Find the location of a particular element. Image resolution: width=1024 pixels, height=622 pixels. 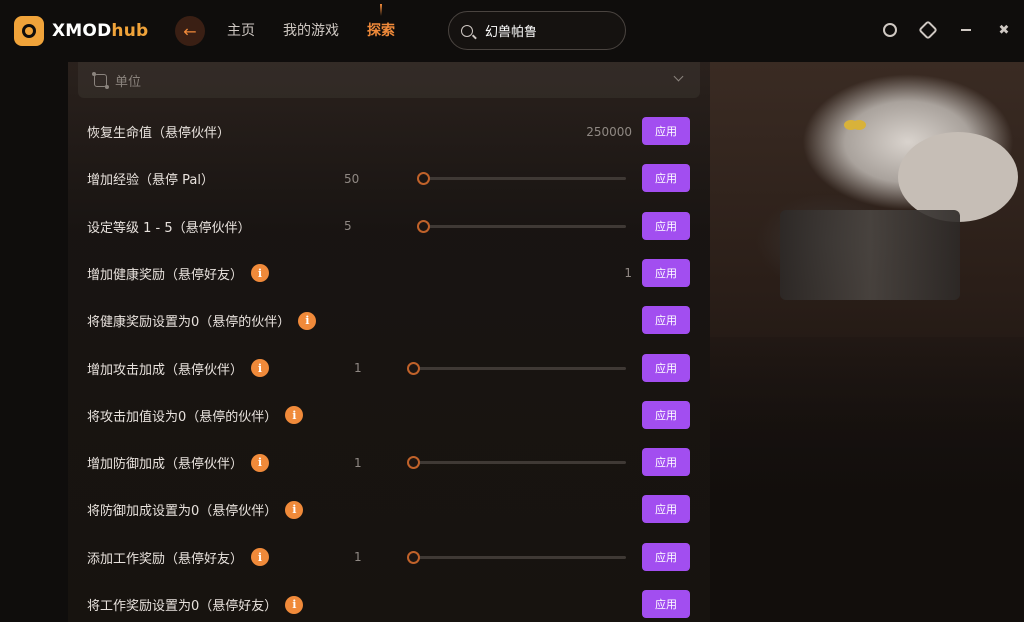

logo-text: XMODhub is located at coordinates (100, 31).